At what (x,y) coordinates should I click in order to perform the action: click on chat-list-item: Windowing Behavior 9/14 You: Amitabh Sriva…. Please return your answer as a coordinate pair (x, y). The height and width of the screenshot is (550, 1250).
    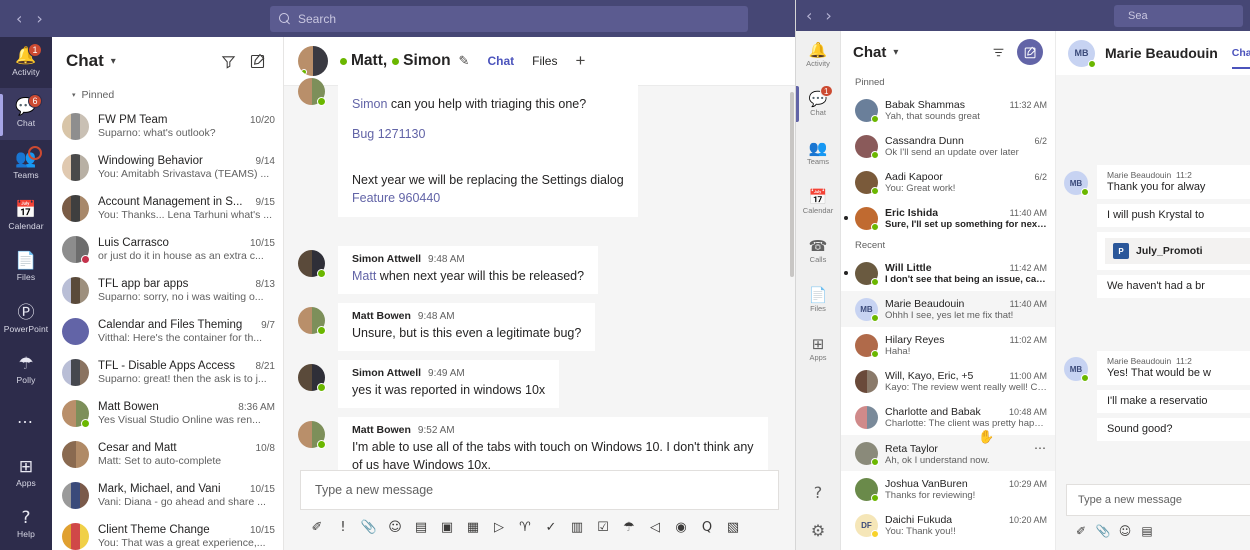
    Looking at the image, I should click on (167, 167).